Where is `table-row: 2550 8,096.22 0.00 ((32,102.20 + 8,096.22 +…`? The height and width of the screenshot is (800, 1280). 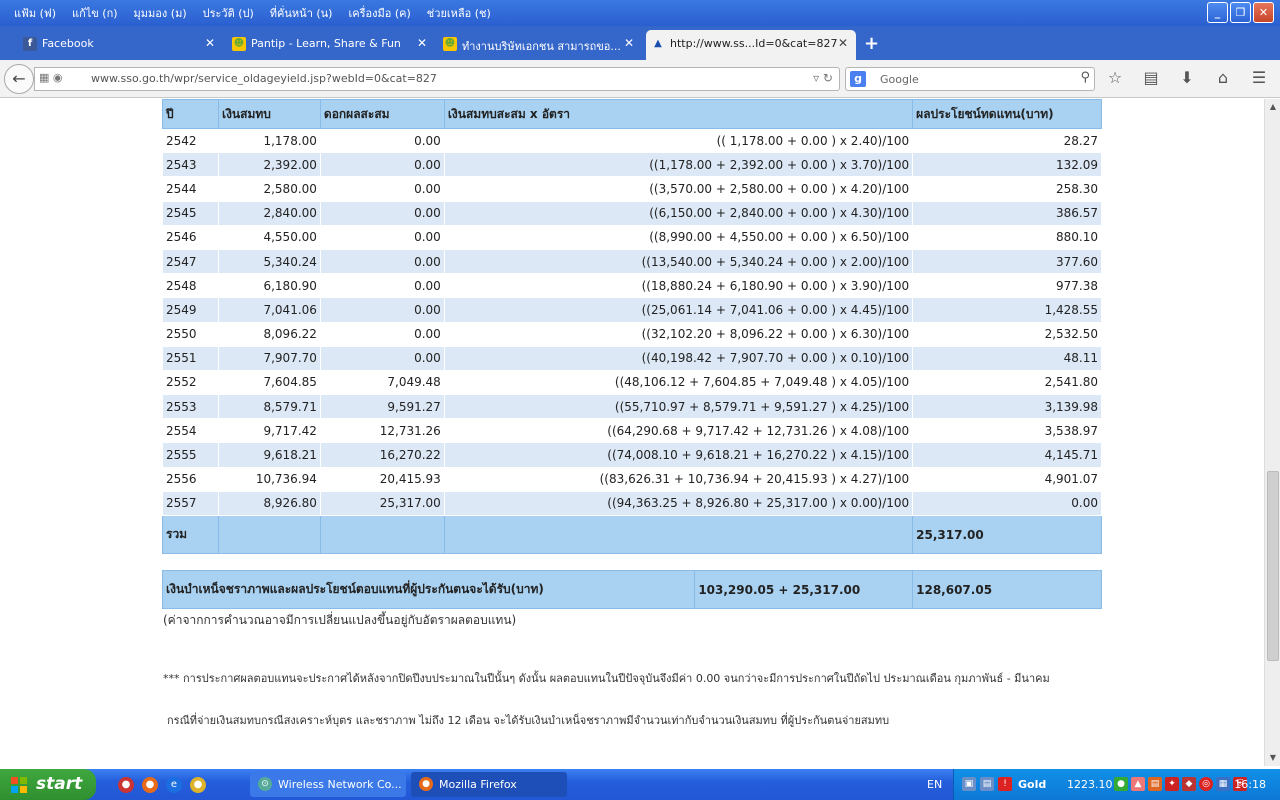 table-row: 2550 8,096.22 0.00 ((32,102.20 + 8,096.22 +… is located at coordinates (632, 334).